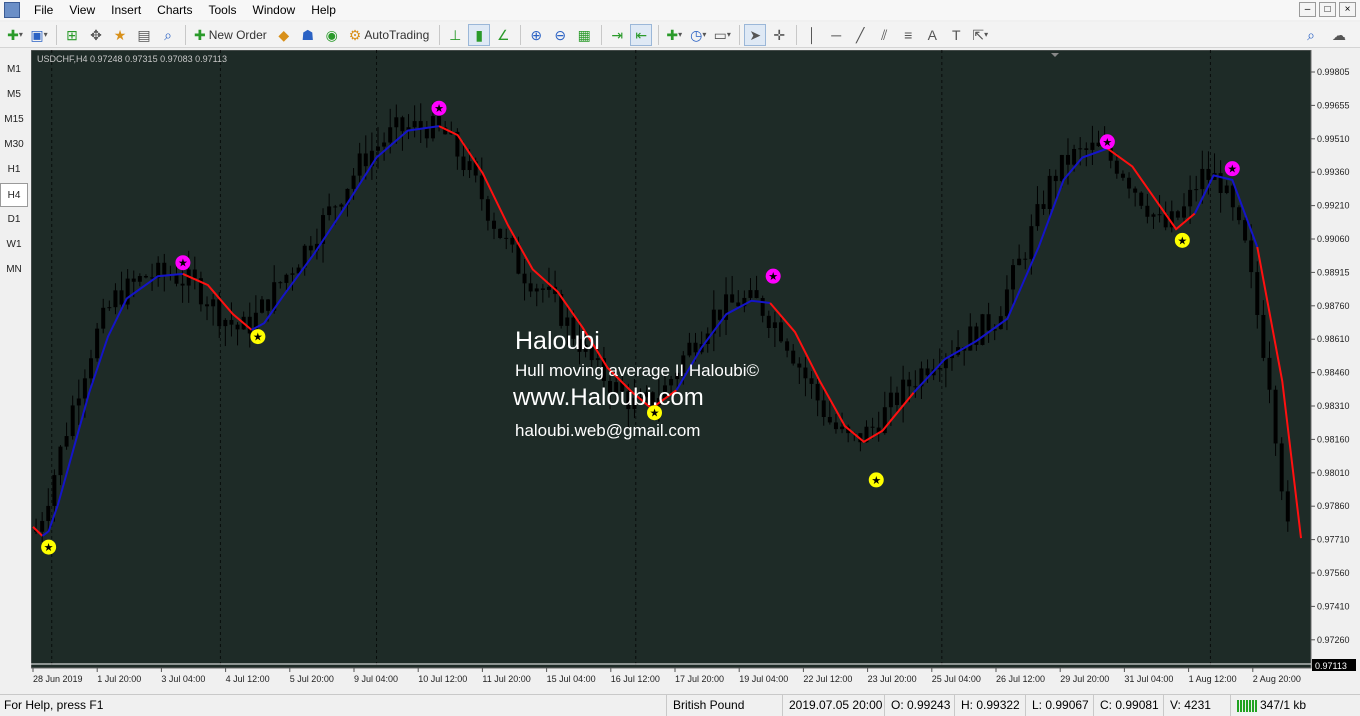  What do you see at coordinates (455, 35) in the screenshot?
I see `bar-chart-button: ⊥` at bounding box center [455, 35].